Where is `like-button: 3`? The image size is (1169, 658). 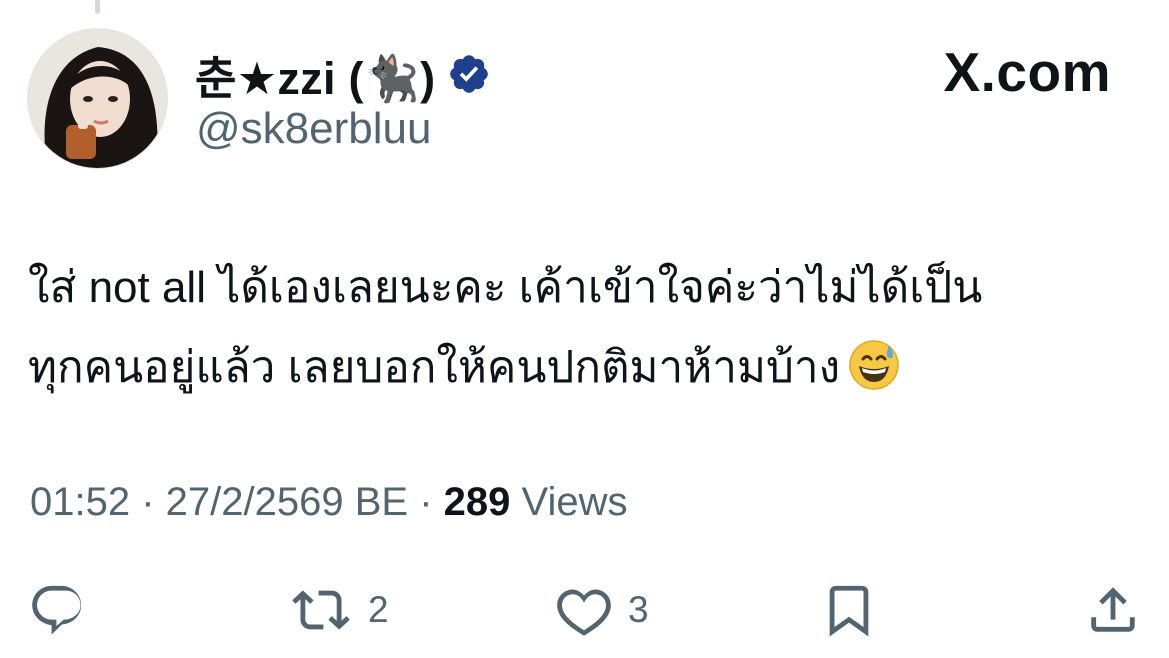 like-button: 3 is located at coordinates (601, 610).